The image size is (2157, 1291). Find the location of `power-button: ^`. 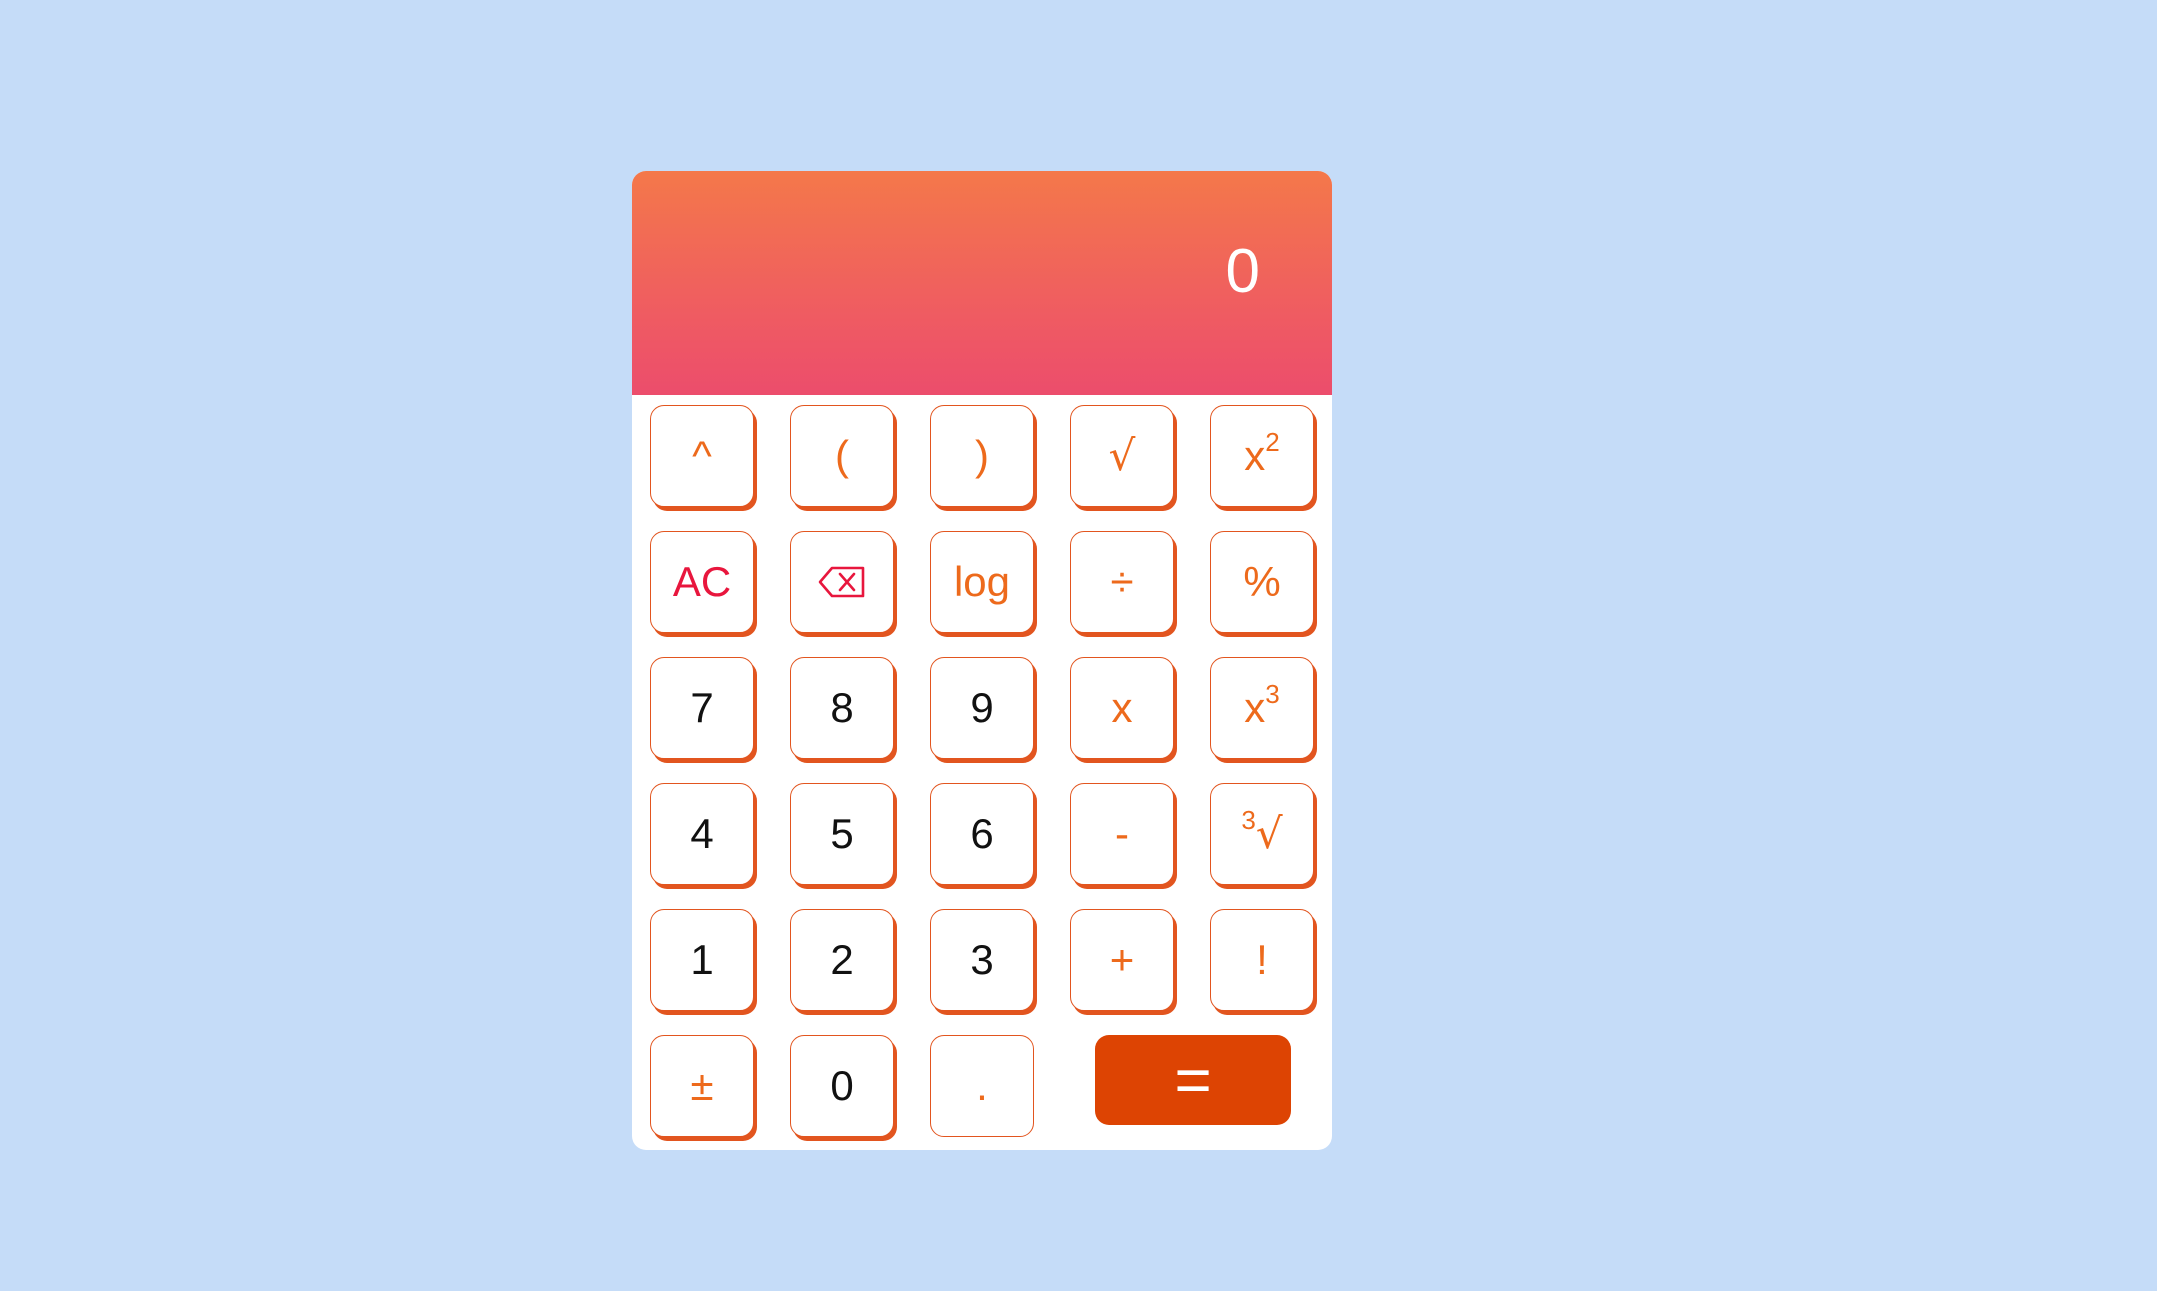

power-button: ^ is located at coordinates (702, 456).